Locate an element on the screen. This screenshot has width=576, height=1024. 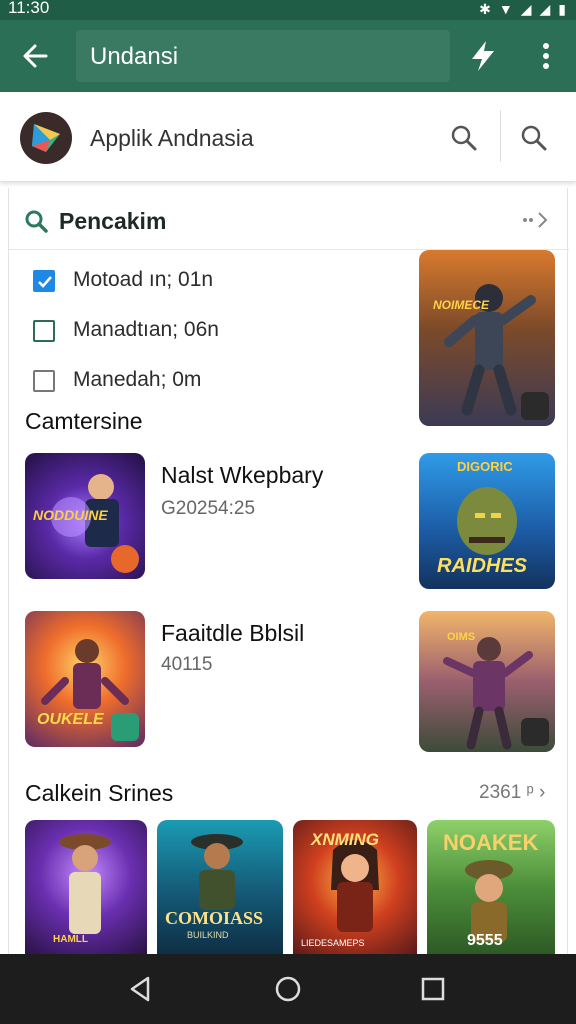
system-nav-bar is located at coordinates (288, 989).